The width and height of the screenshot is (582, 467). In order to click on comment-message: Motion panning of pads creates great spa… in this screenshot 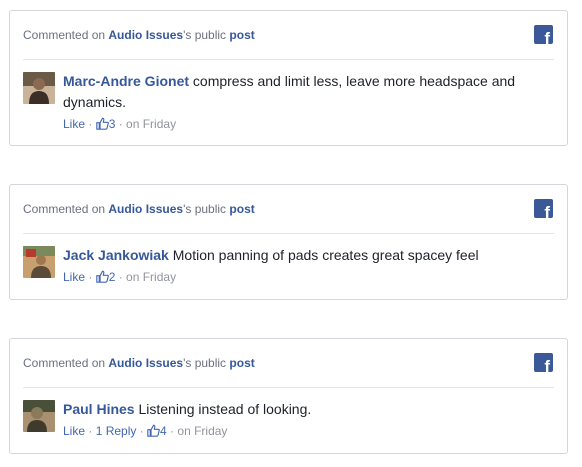, I will do `click(323, 255)`.